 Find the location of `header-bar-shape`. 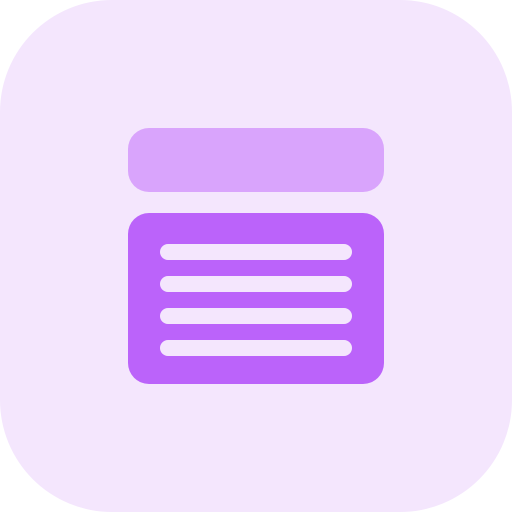

header-bar-shape is located at coordinates (256, 160).